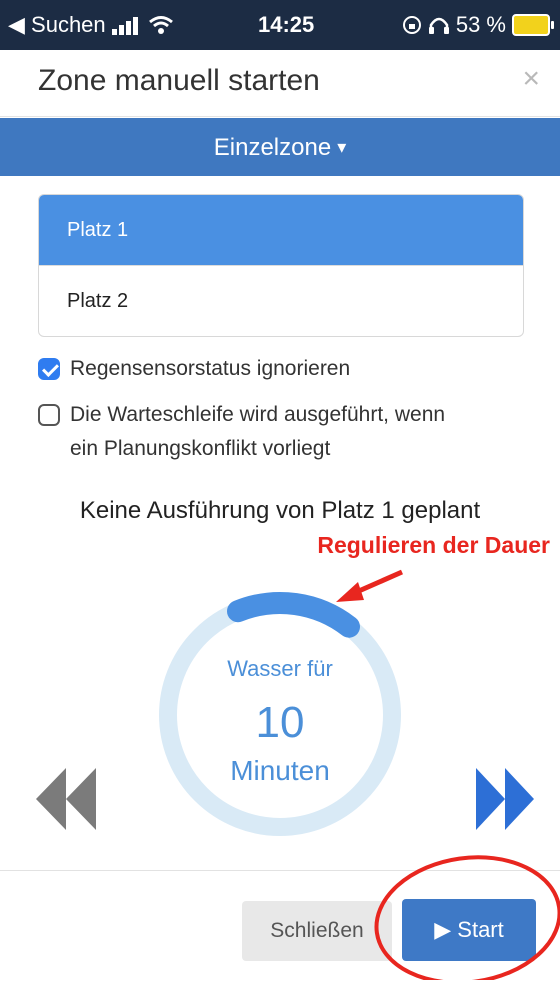 The width and height of the screenshot is (560, 981). What do you see at coordinates (280, 668) in the screenshot?
I see `dial-prefix: Wasser für` at bounding box center [280, 668].